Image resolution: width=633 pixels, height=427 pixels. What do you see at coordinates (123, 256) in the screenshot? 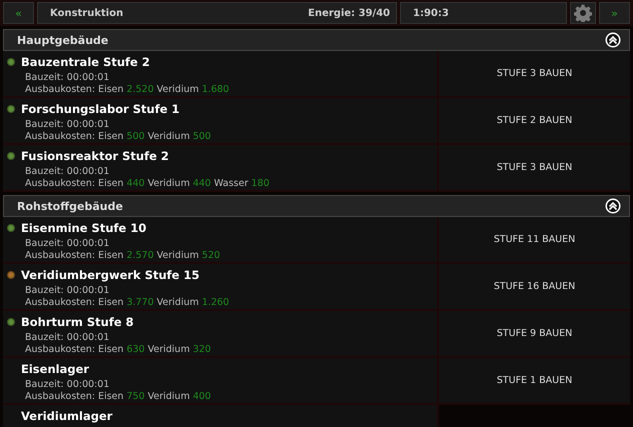
I see `upgrade-costs: Ausbaukosten: Eisen 2.570 Veridium 520` at bounding box center [123, 256].